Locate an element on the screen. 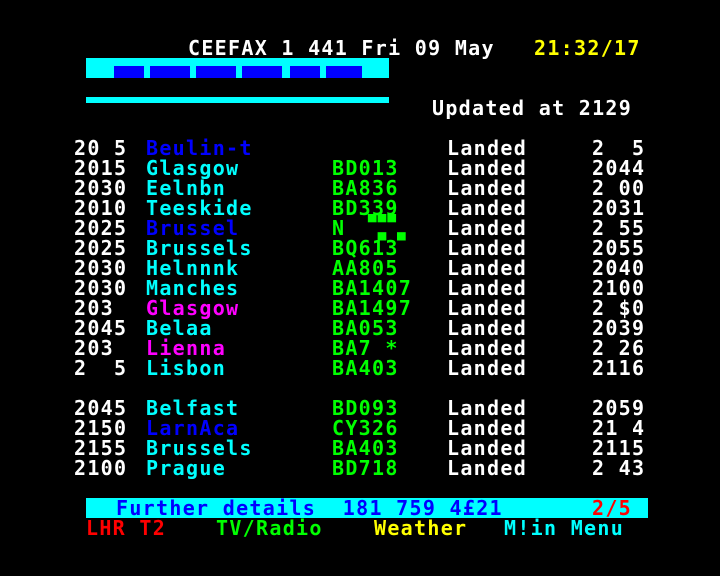 The height and width of the screenshot is (576, 720). flight-origin: Teeskide is located at coordinates (199, 208).